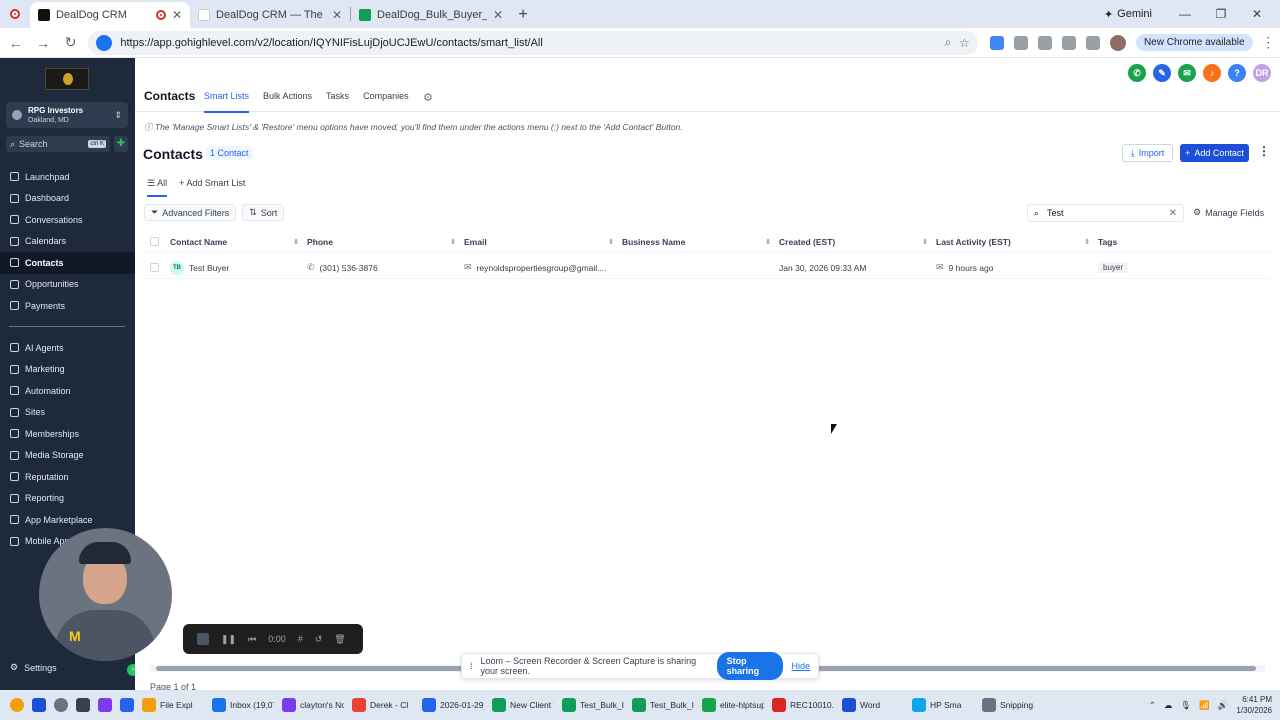 Image resolution: width=1280 pixels, height=720 pixels. Describe the element at coordinates (1237, 73) in the screenshot. I see `help-icon: ?` at that location.